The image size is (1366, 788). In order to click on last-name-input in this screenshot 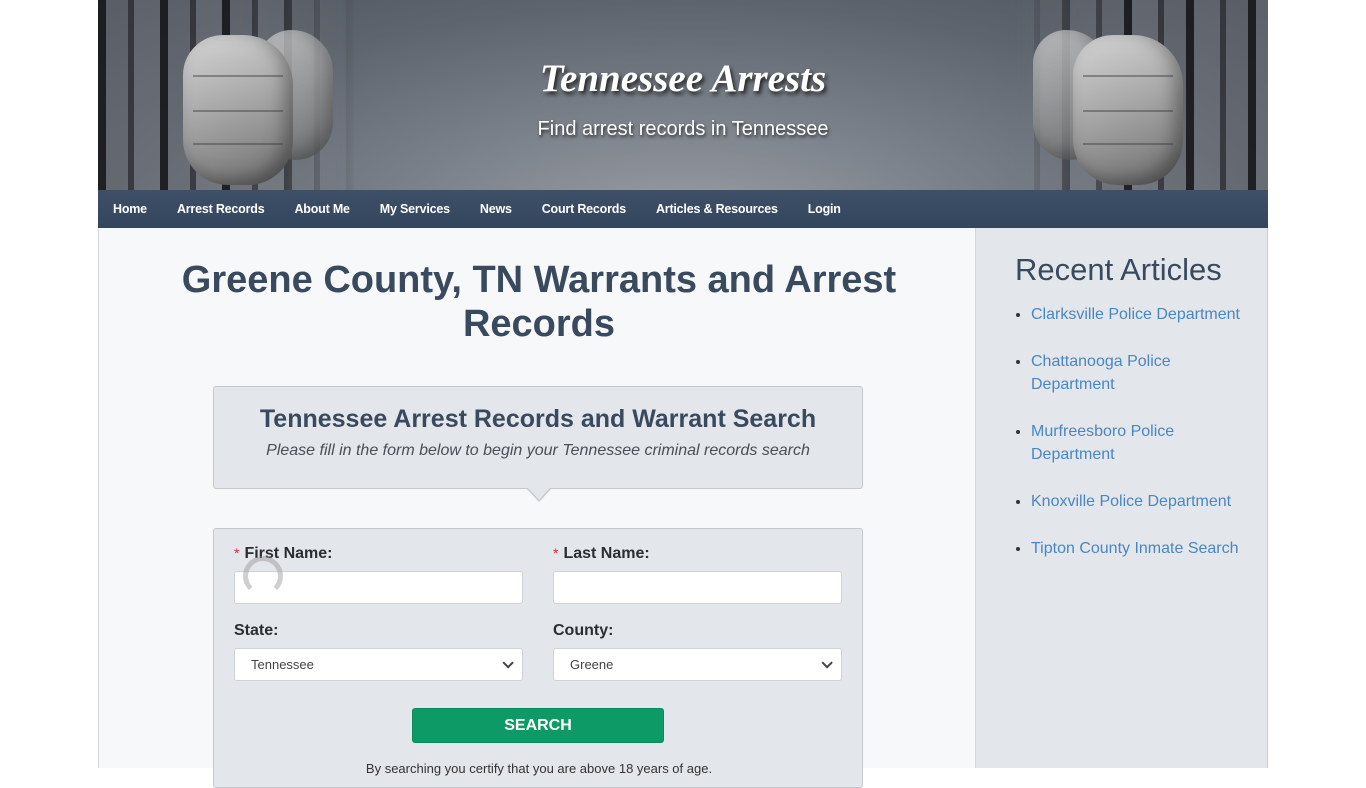, I will do `click(697, 587)`.